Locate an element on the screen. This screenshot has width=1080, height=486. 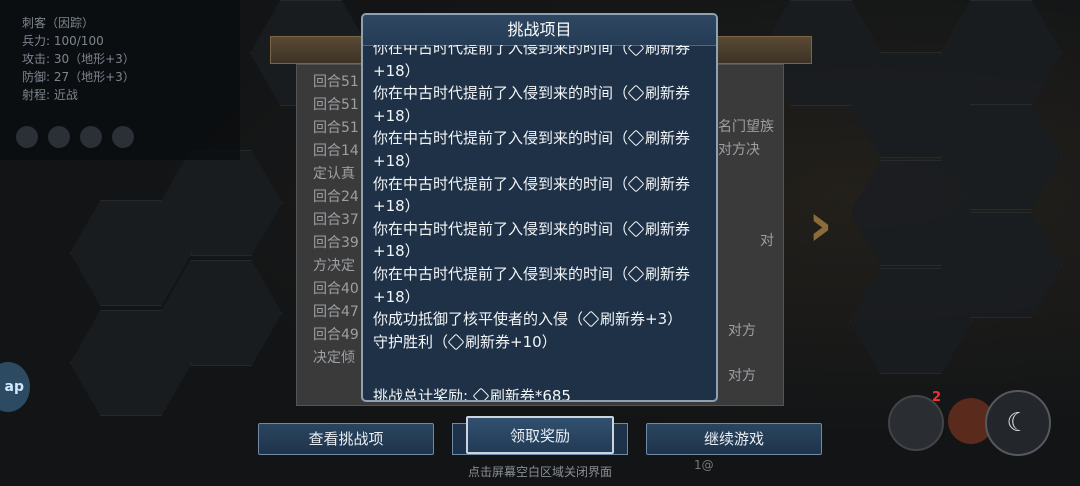
close-hint: 点击屏幕空白区域关闭界面 is located at coordinates (539, 472).